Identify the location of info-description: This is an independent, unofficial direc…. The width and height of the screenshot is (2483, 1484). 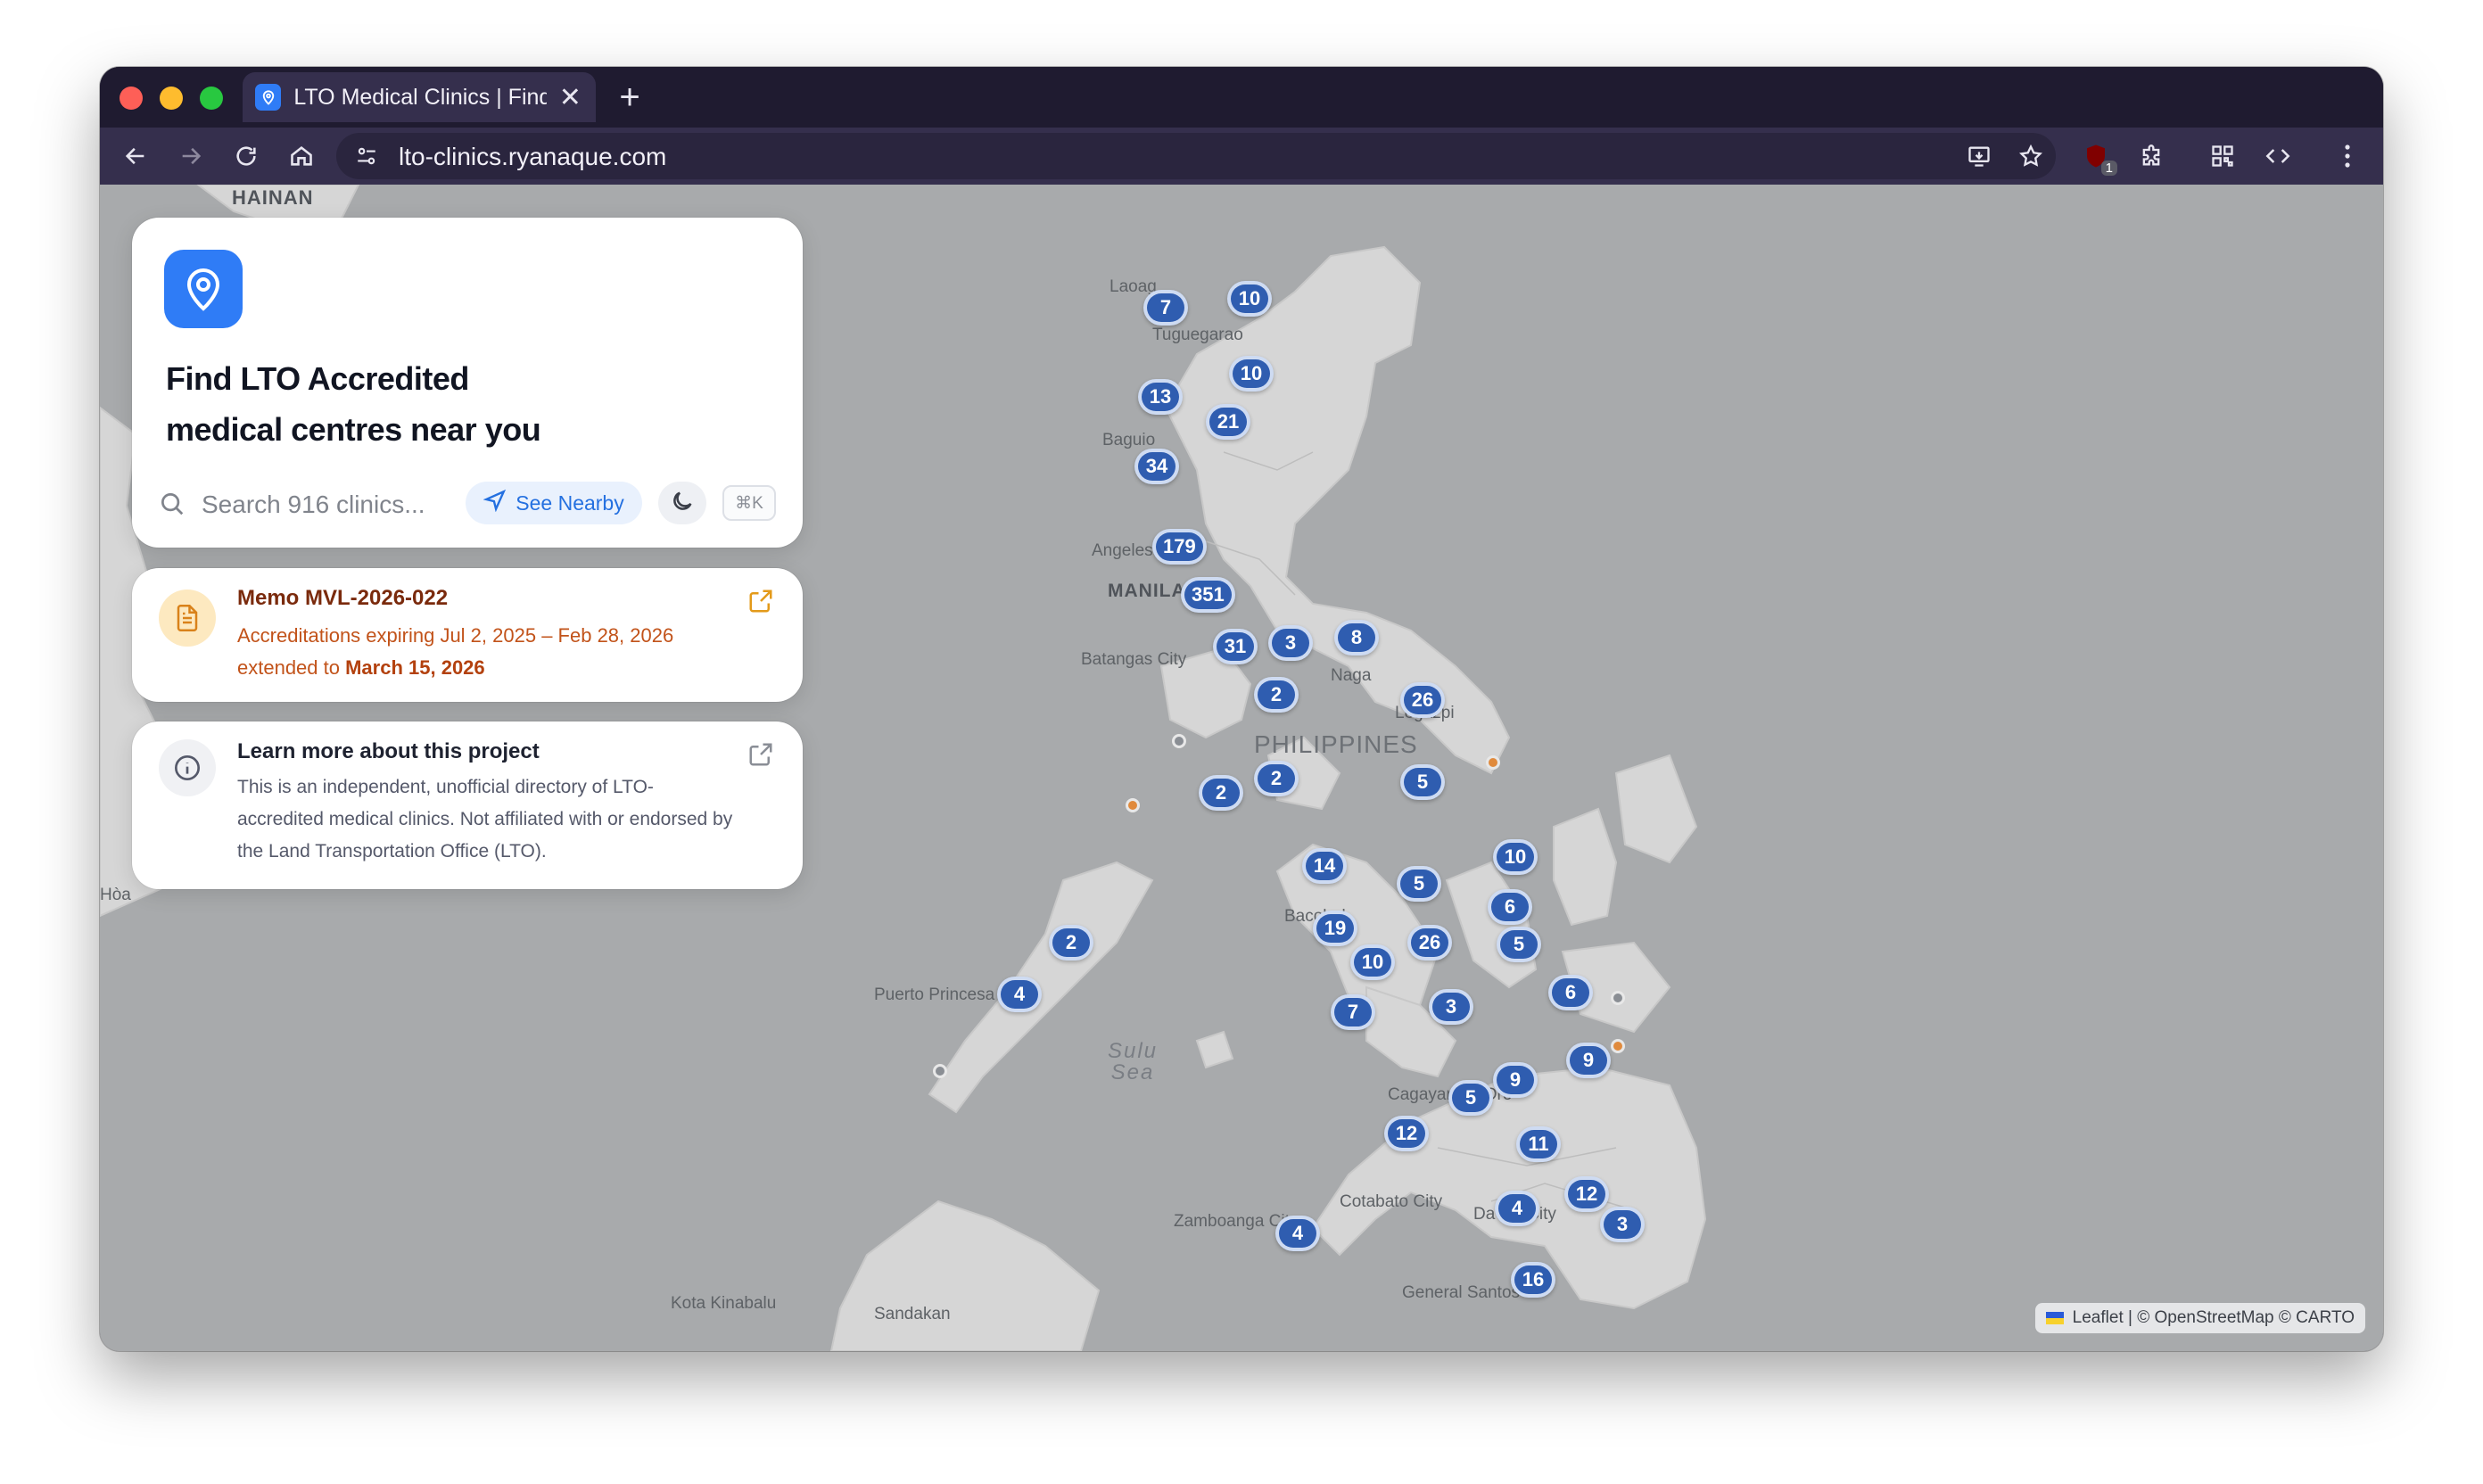
(485, 819).